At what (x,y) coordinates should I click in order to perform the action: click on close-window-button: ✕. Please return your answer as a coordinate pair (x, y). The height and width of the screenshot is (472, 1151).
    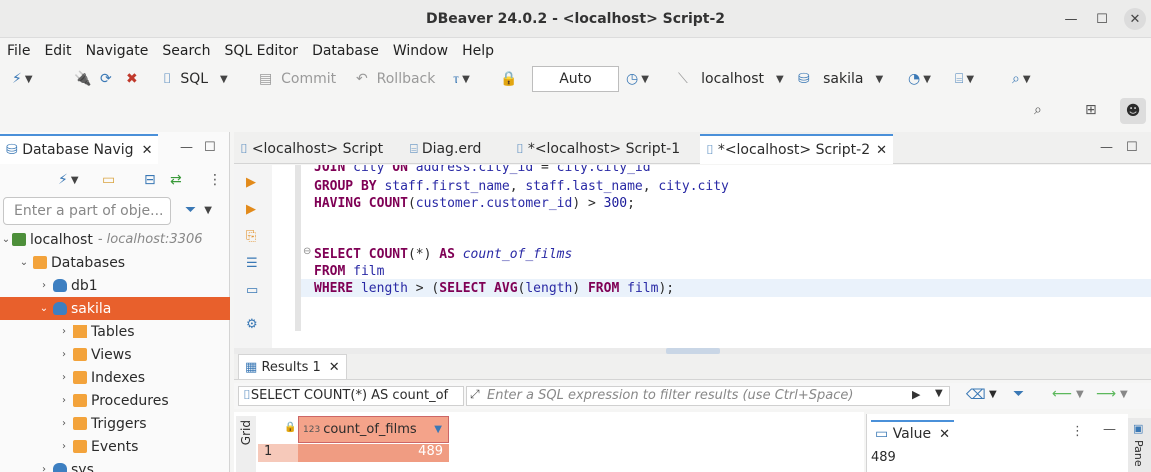
    Looking at the image, I should click on (1135, 19).